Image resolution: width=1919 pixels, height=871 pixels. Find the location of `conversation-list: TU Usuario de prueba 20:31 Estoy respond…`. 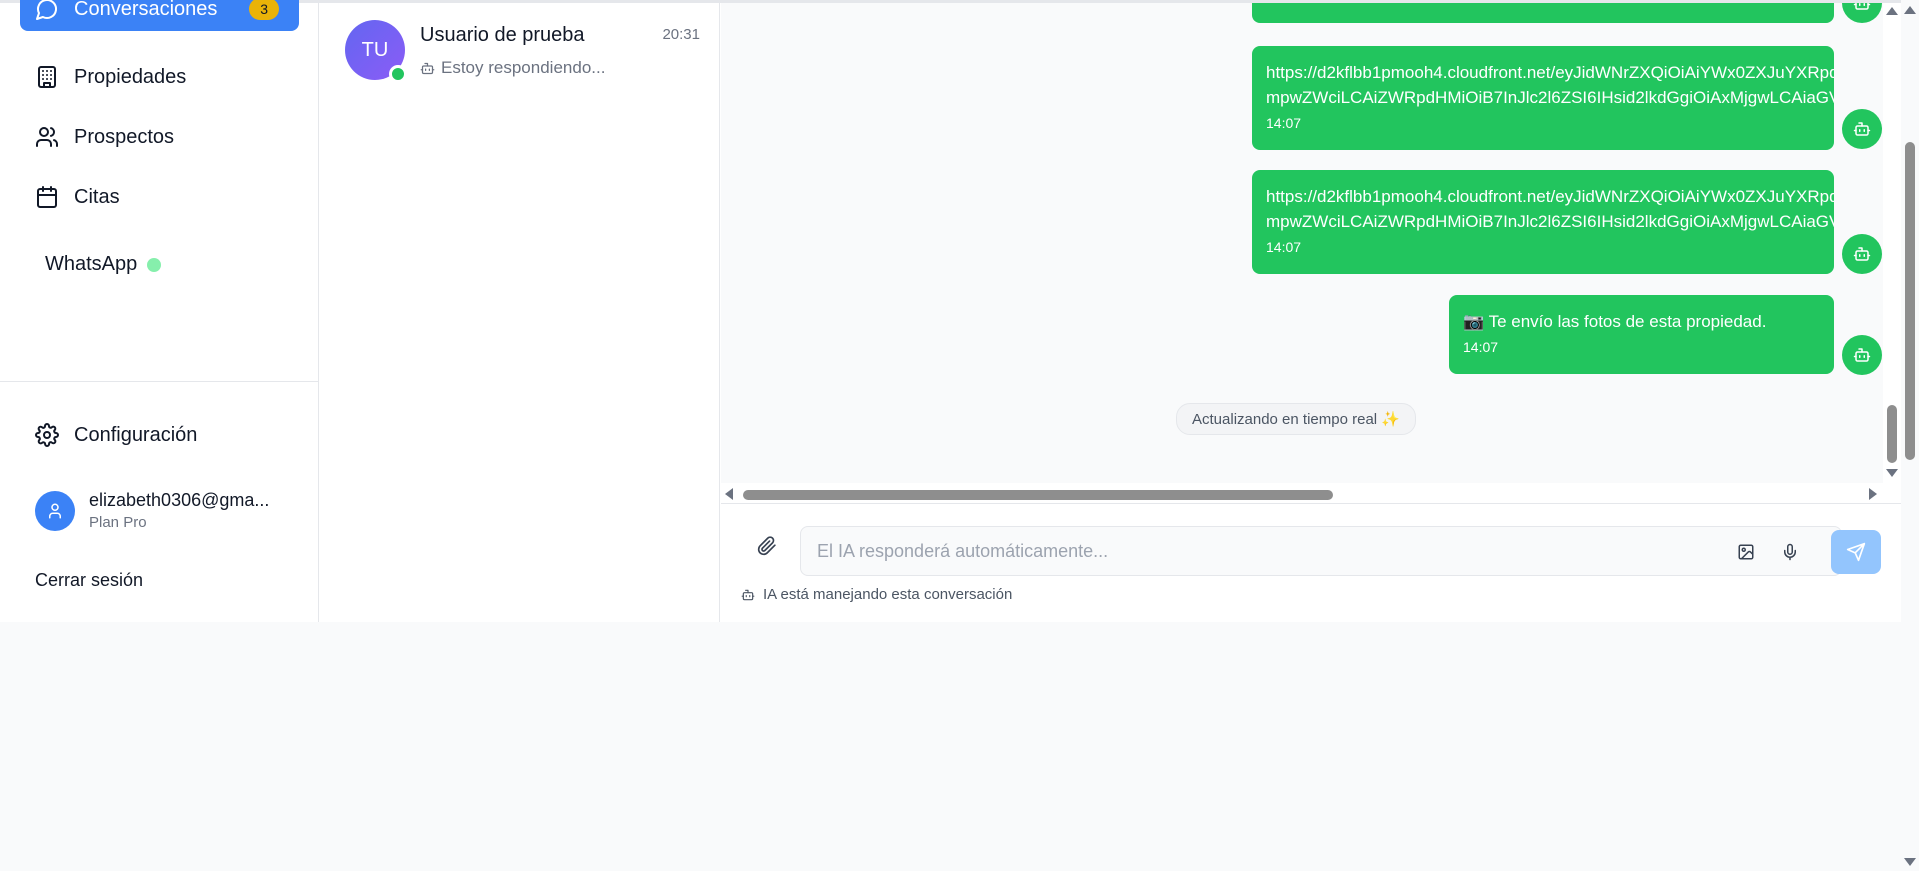

conversation-list: TU Usuario de prueba 20:31 Estoy respond… is located at coordinates (520, 312).